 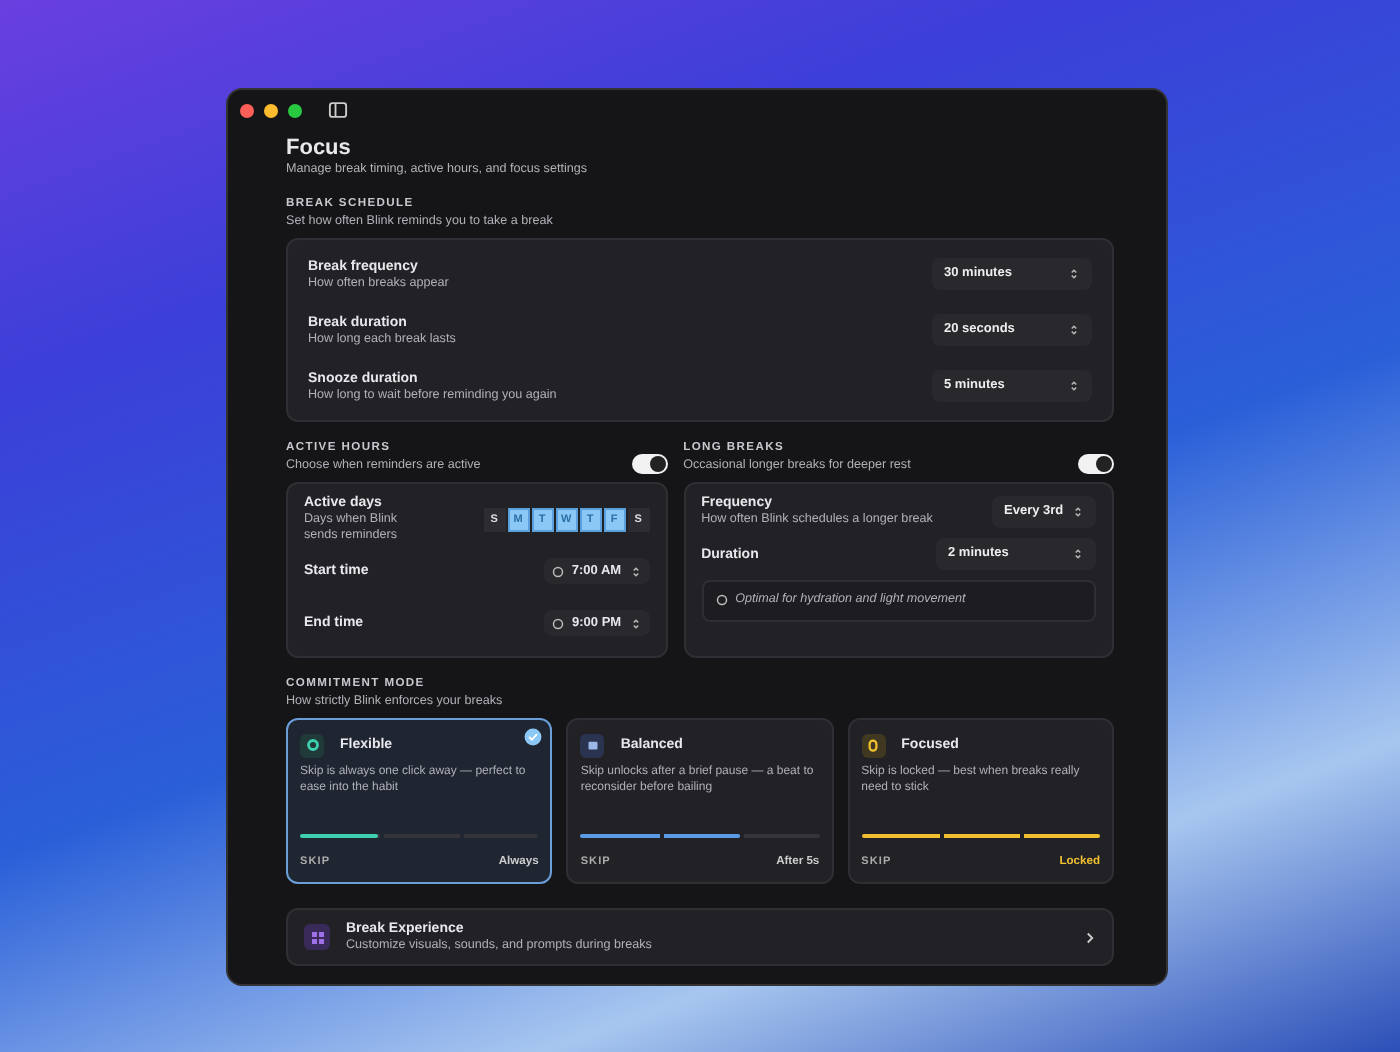 What do you see at coordinates (592, 745) in the screenshot?
I see `square-icon` at bounding box center [592, 745].